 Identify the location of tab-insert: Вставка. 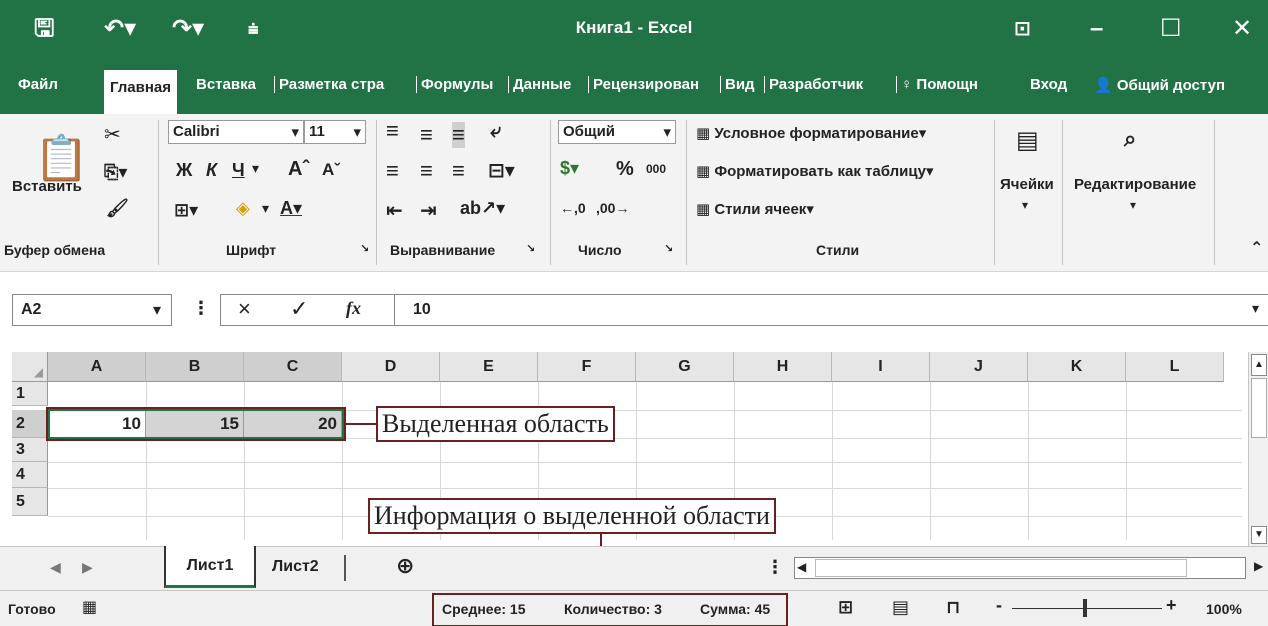
(226, 84).